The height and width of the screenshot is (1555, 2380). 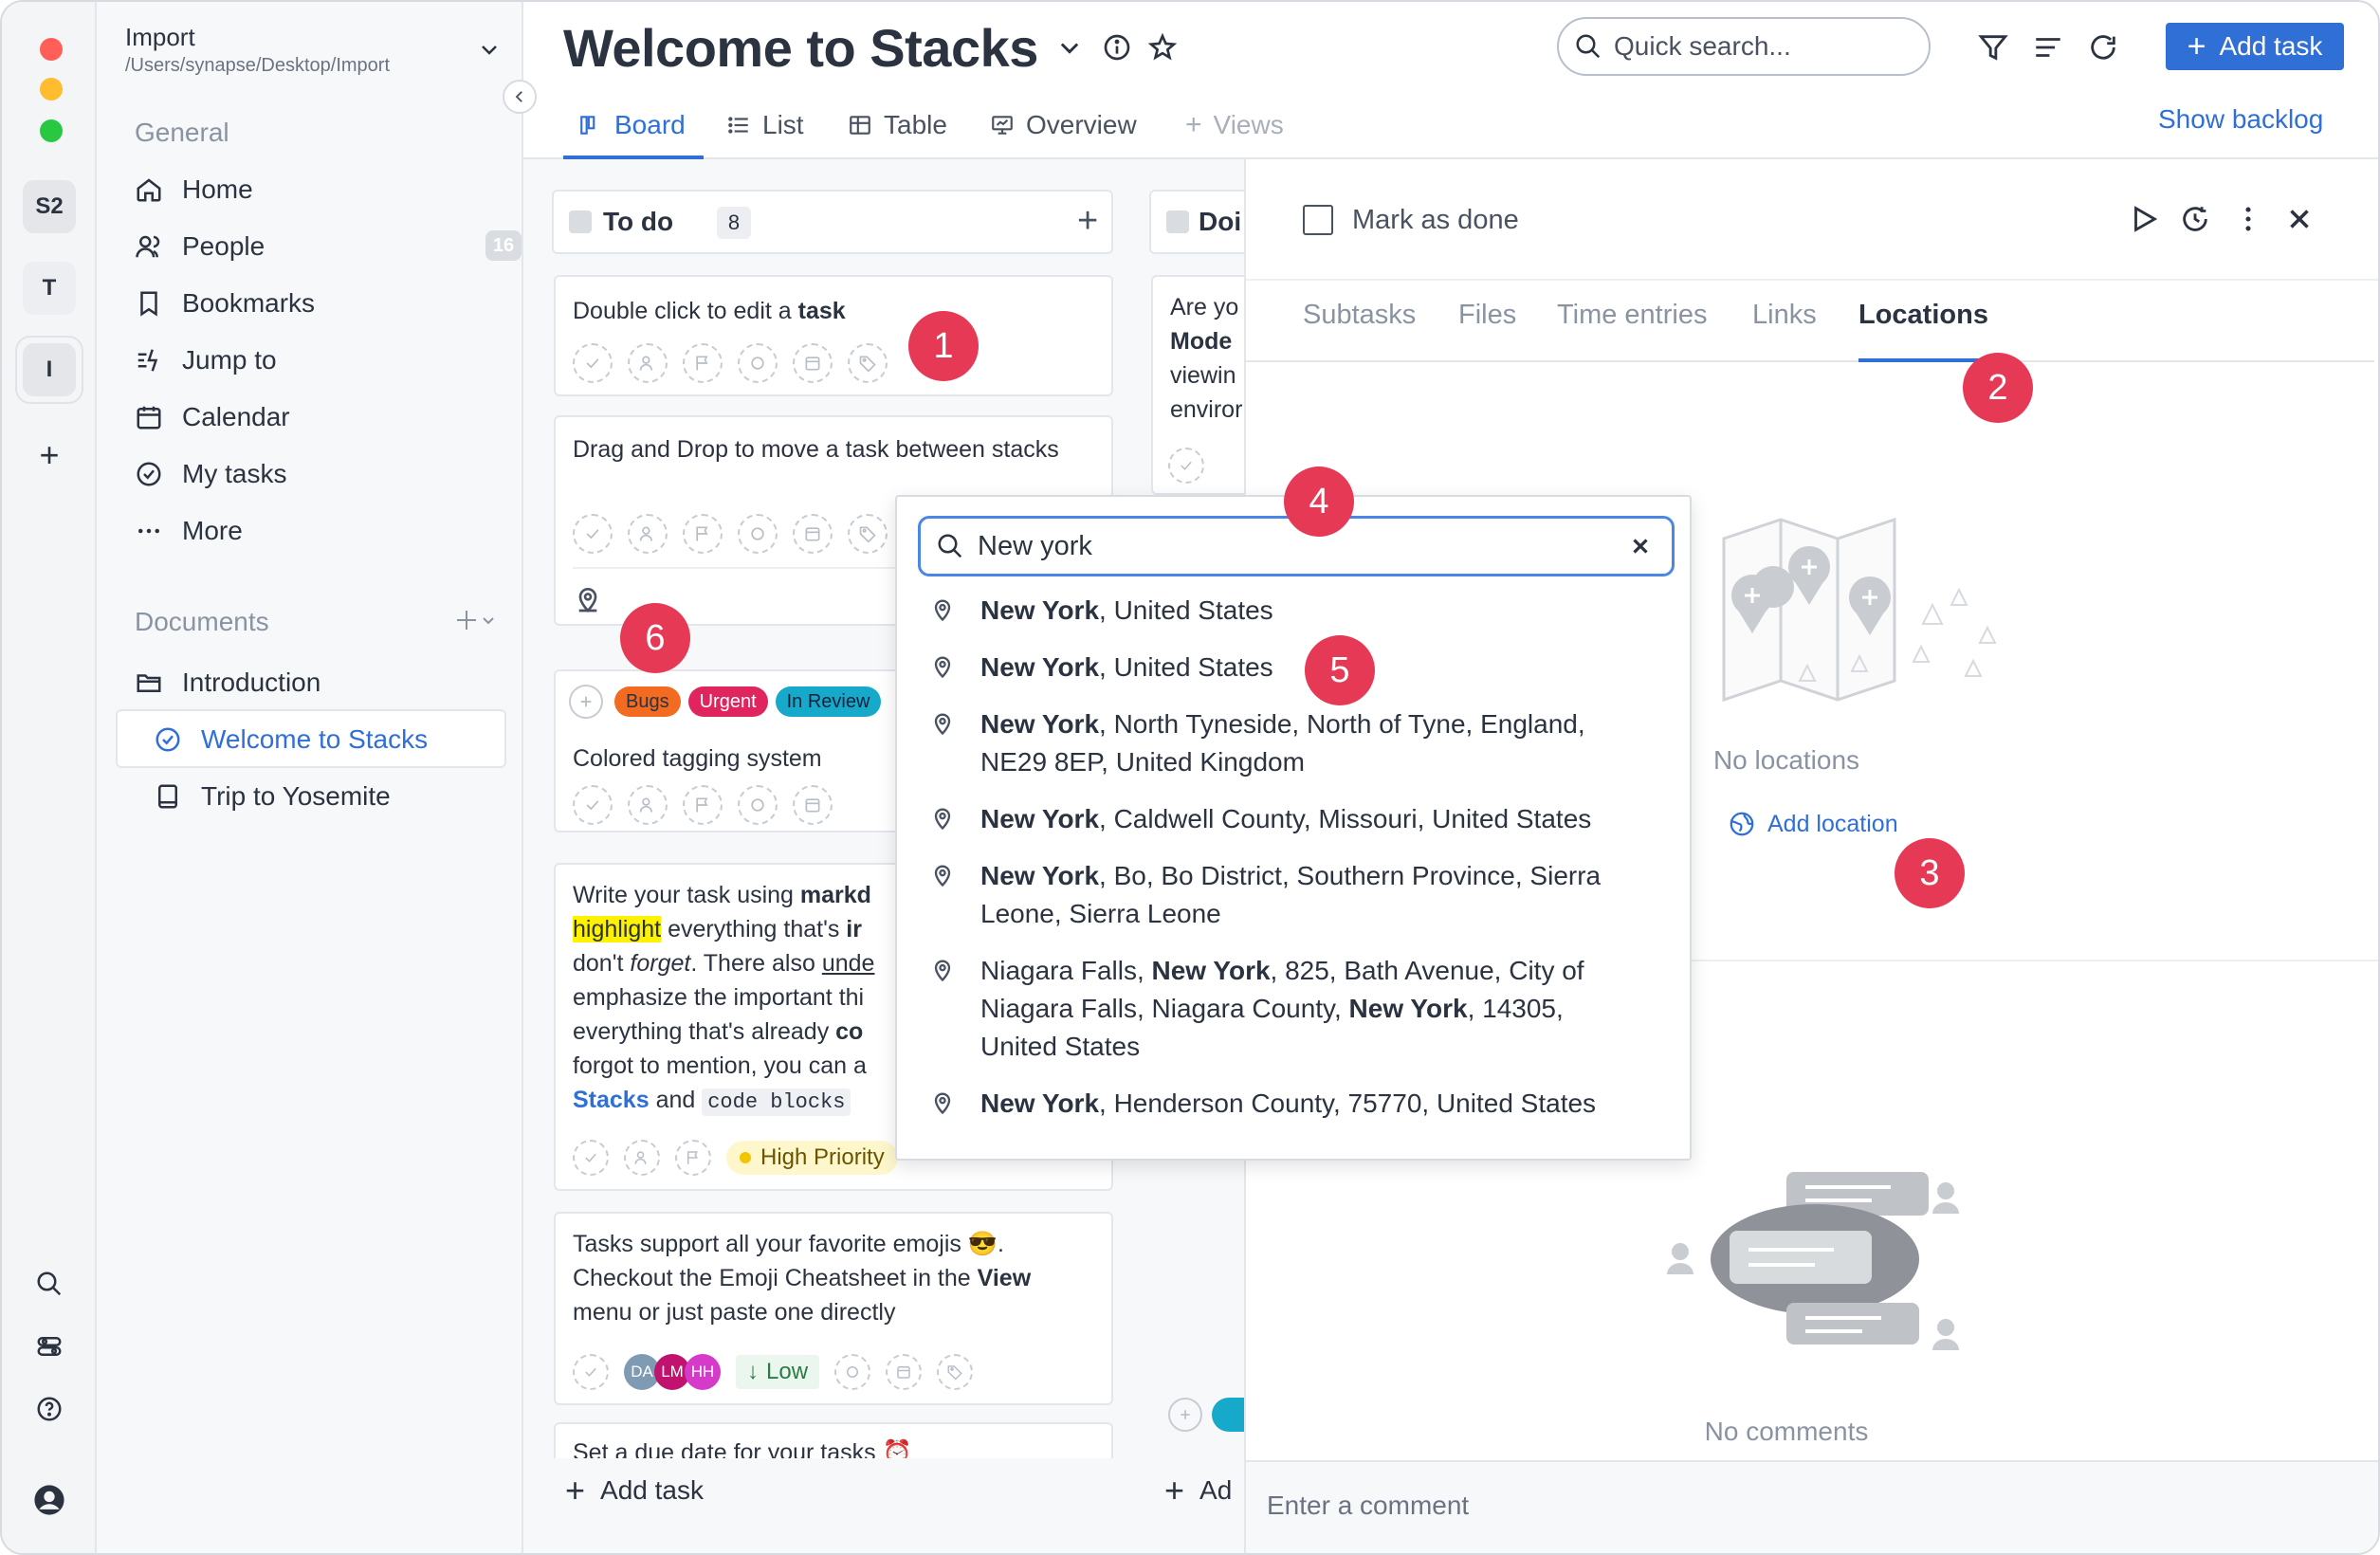 What do you see at coordinates (49, 1284) in the screenshot?
I see `search-icon` at bounding box center [49, 1284].